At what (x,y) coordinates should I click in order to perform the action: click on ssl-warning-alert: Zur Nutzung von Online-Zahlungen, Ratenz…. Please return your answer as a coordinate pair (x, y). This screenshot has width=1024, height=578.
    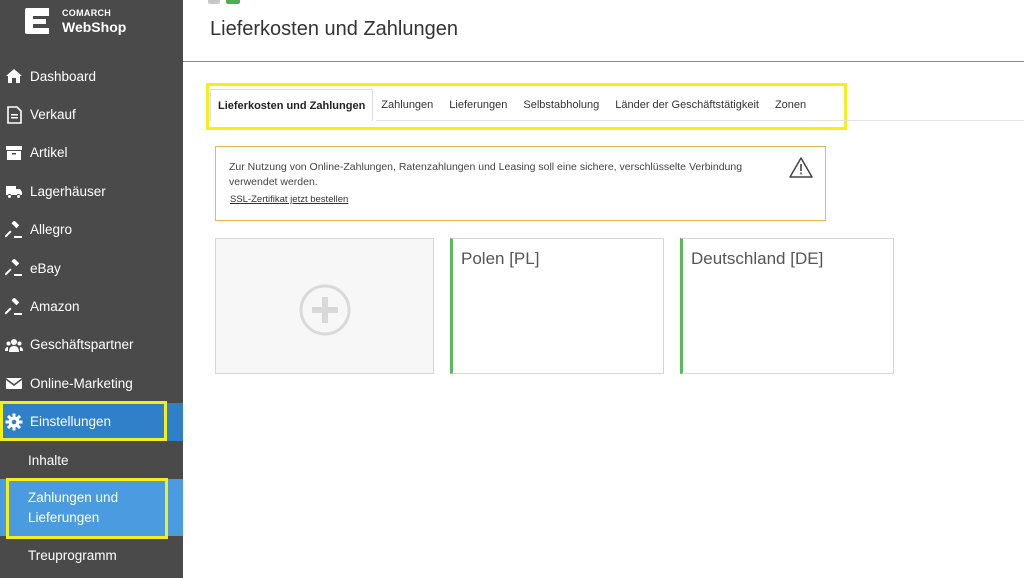
    Looking at the image, I should click on (520, 183).